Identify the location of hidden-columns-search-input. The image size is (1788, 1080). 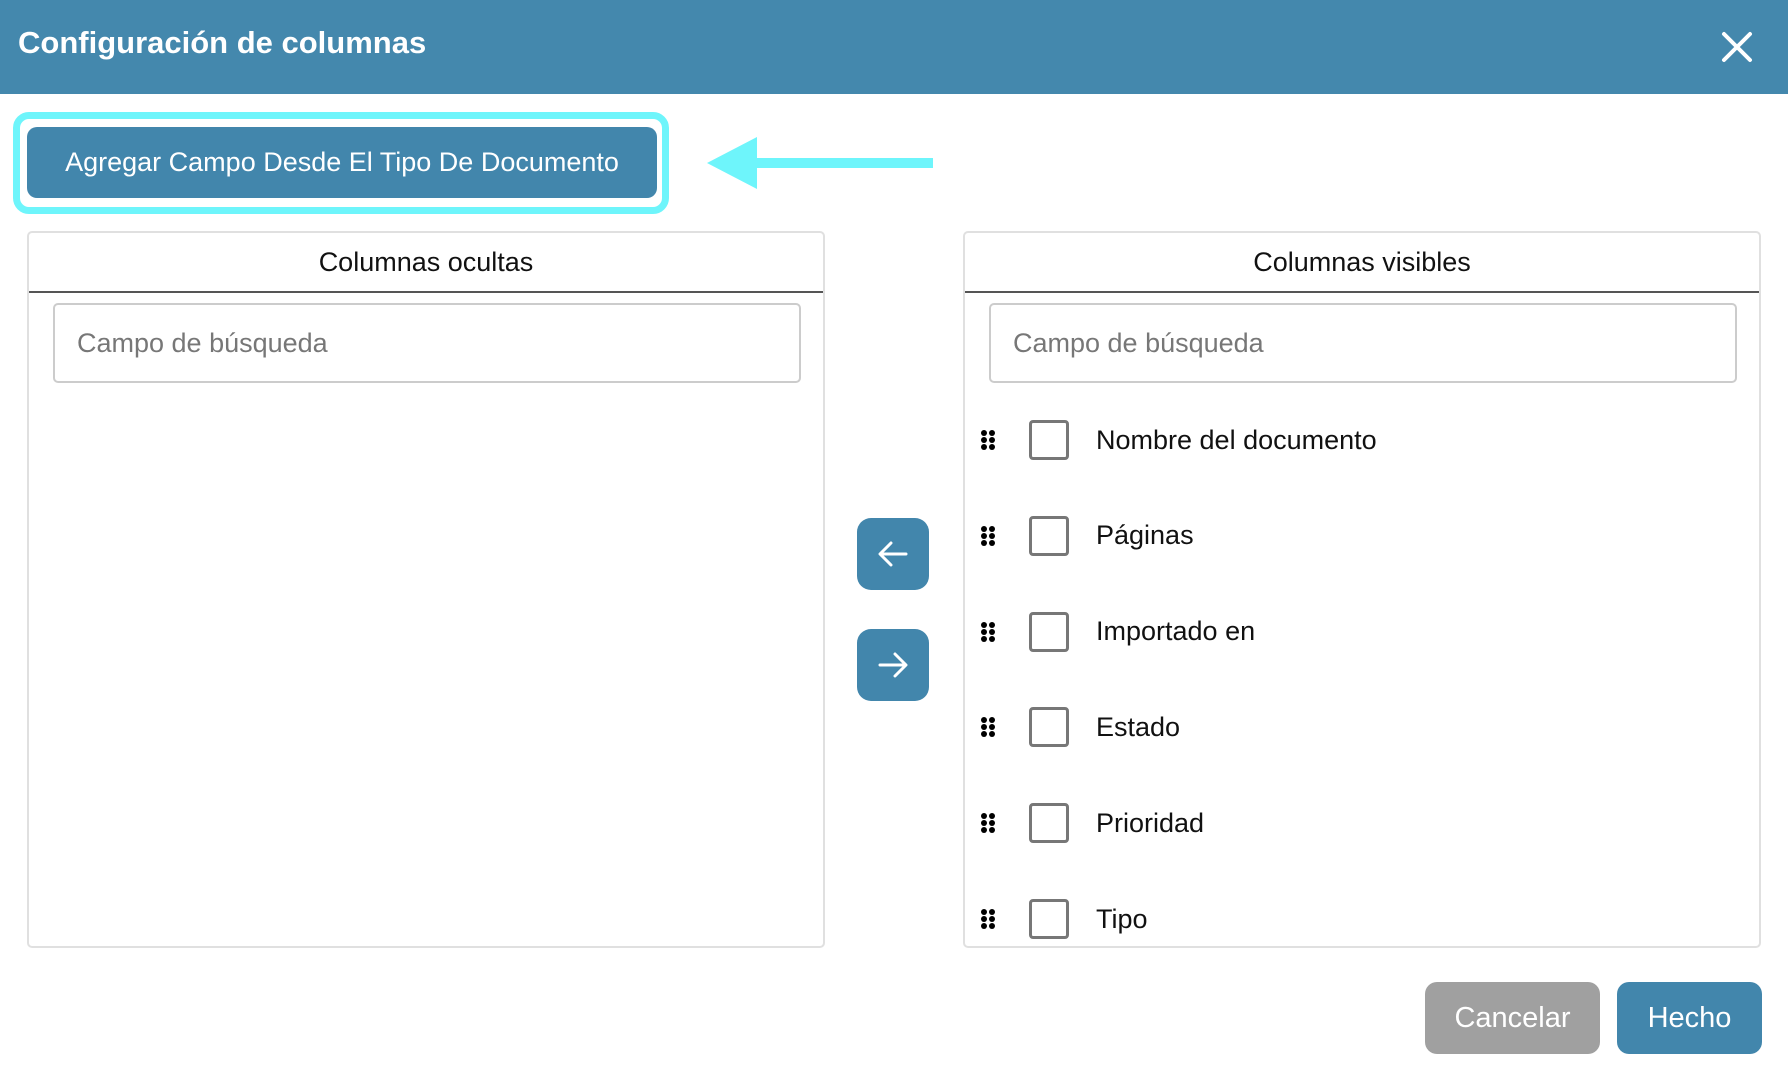
(427, 343).